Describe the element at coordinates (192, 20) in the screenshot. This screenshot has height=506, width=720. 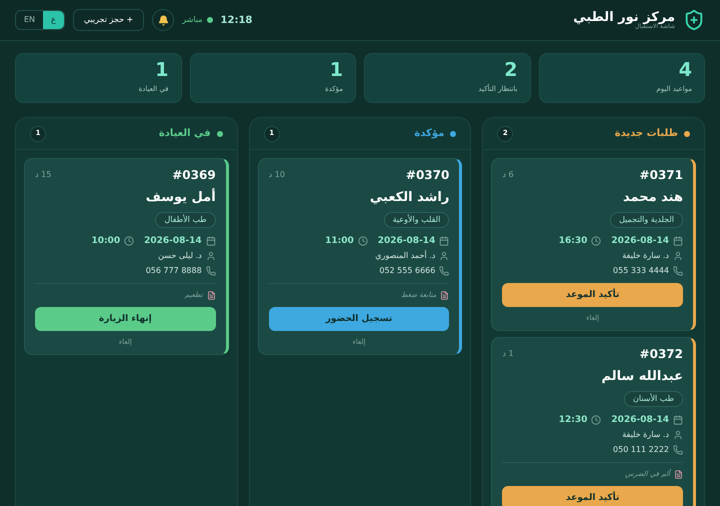
I see `live-label: مباشر` at that location.